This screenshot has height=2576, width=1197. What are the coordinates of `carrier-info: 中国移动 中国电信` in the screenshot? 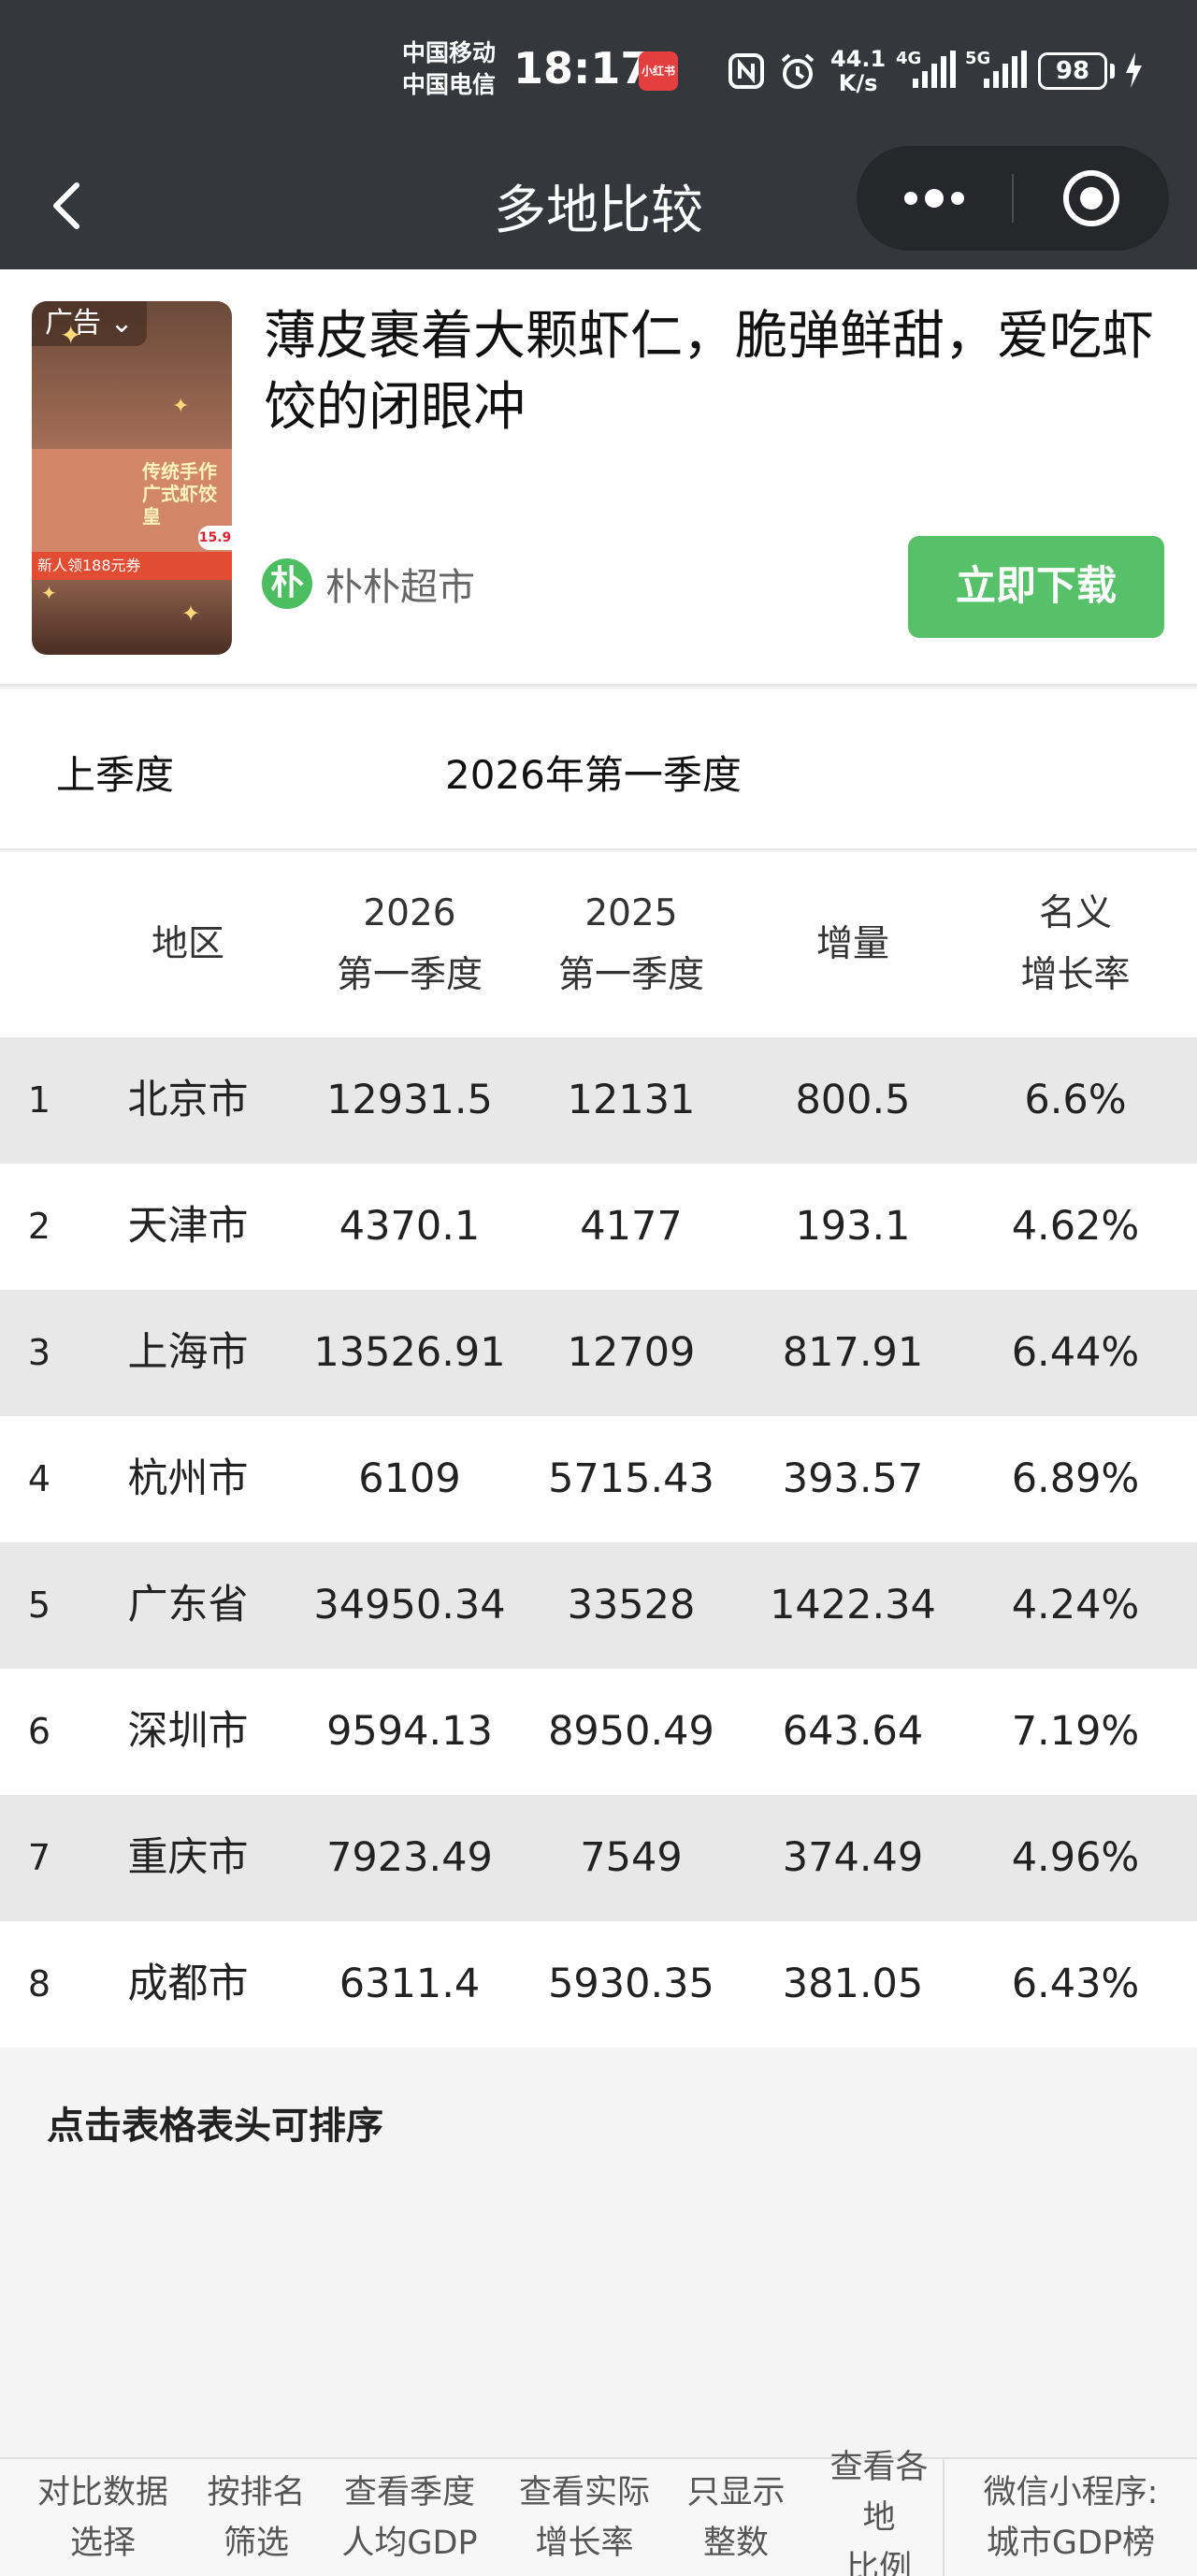 It's located at (449, 69).